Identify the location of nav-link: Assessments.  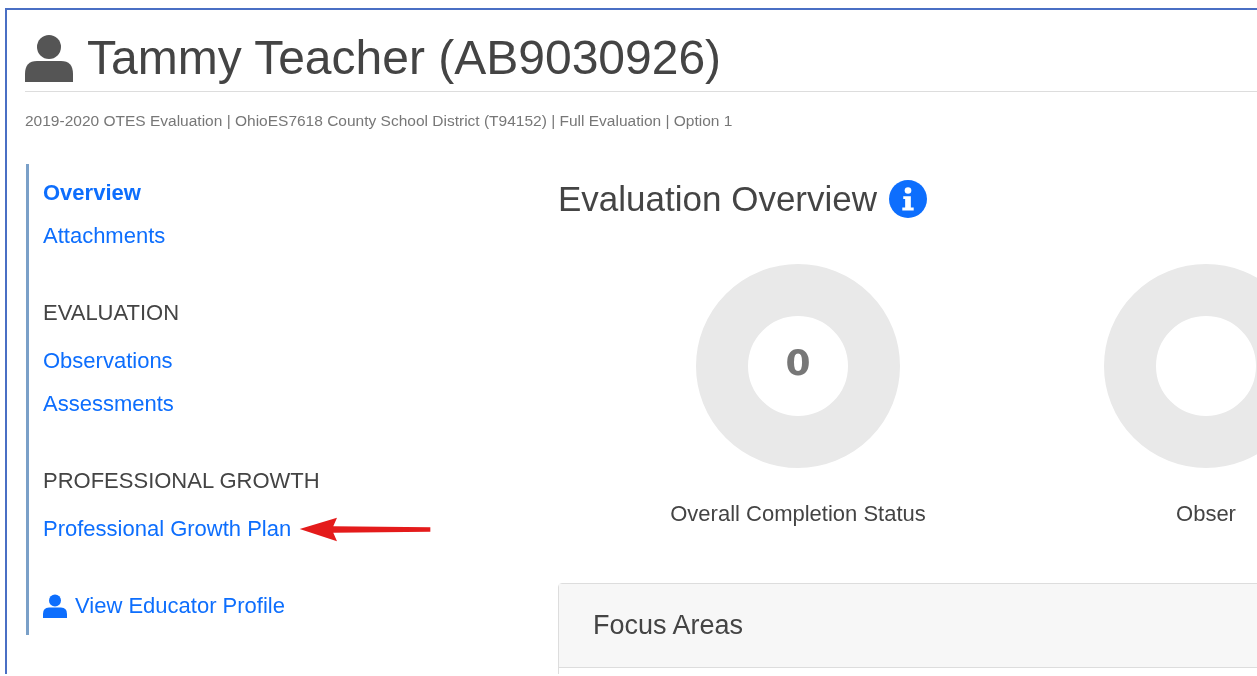
(108, 403).